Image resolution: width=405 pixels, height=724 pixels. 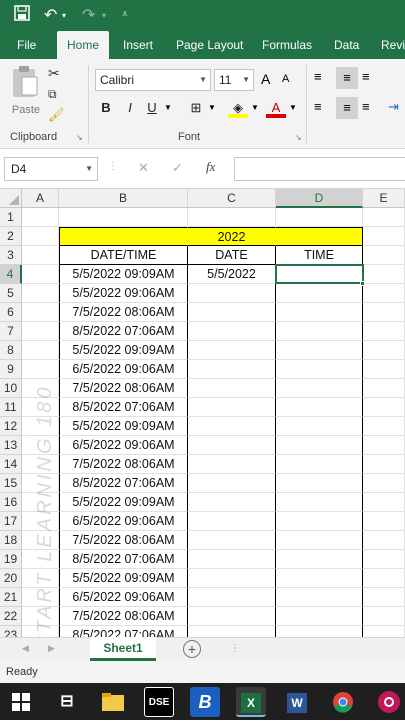 I want to click on camera-icon, so click(x=389, y=702).